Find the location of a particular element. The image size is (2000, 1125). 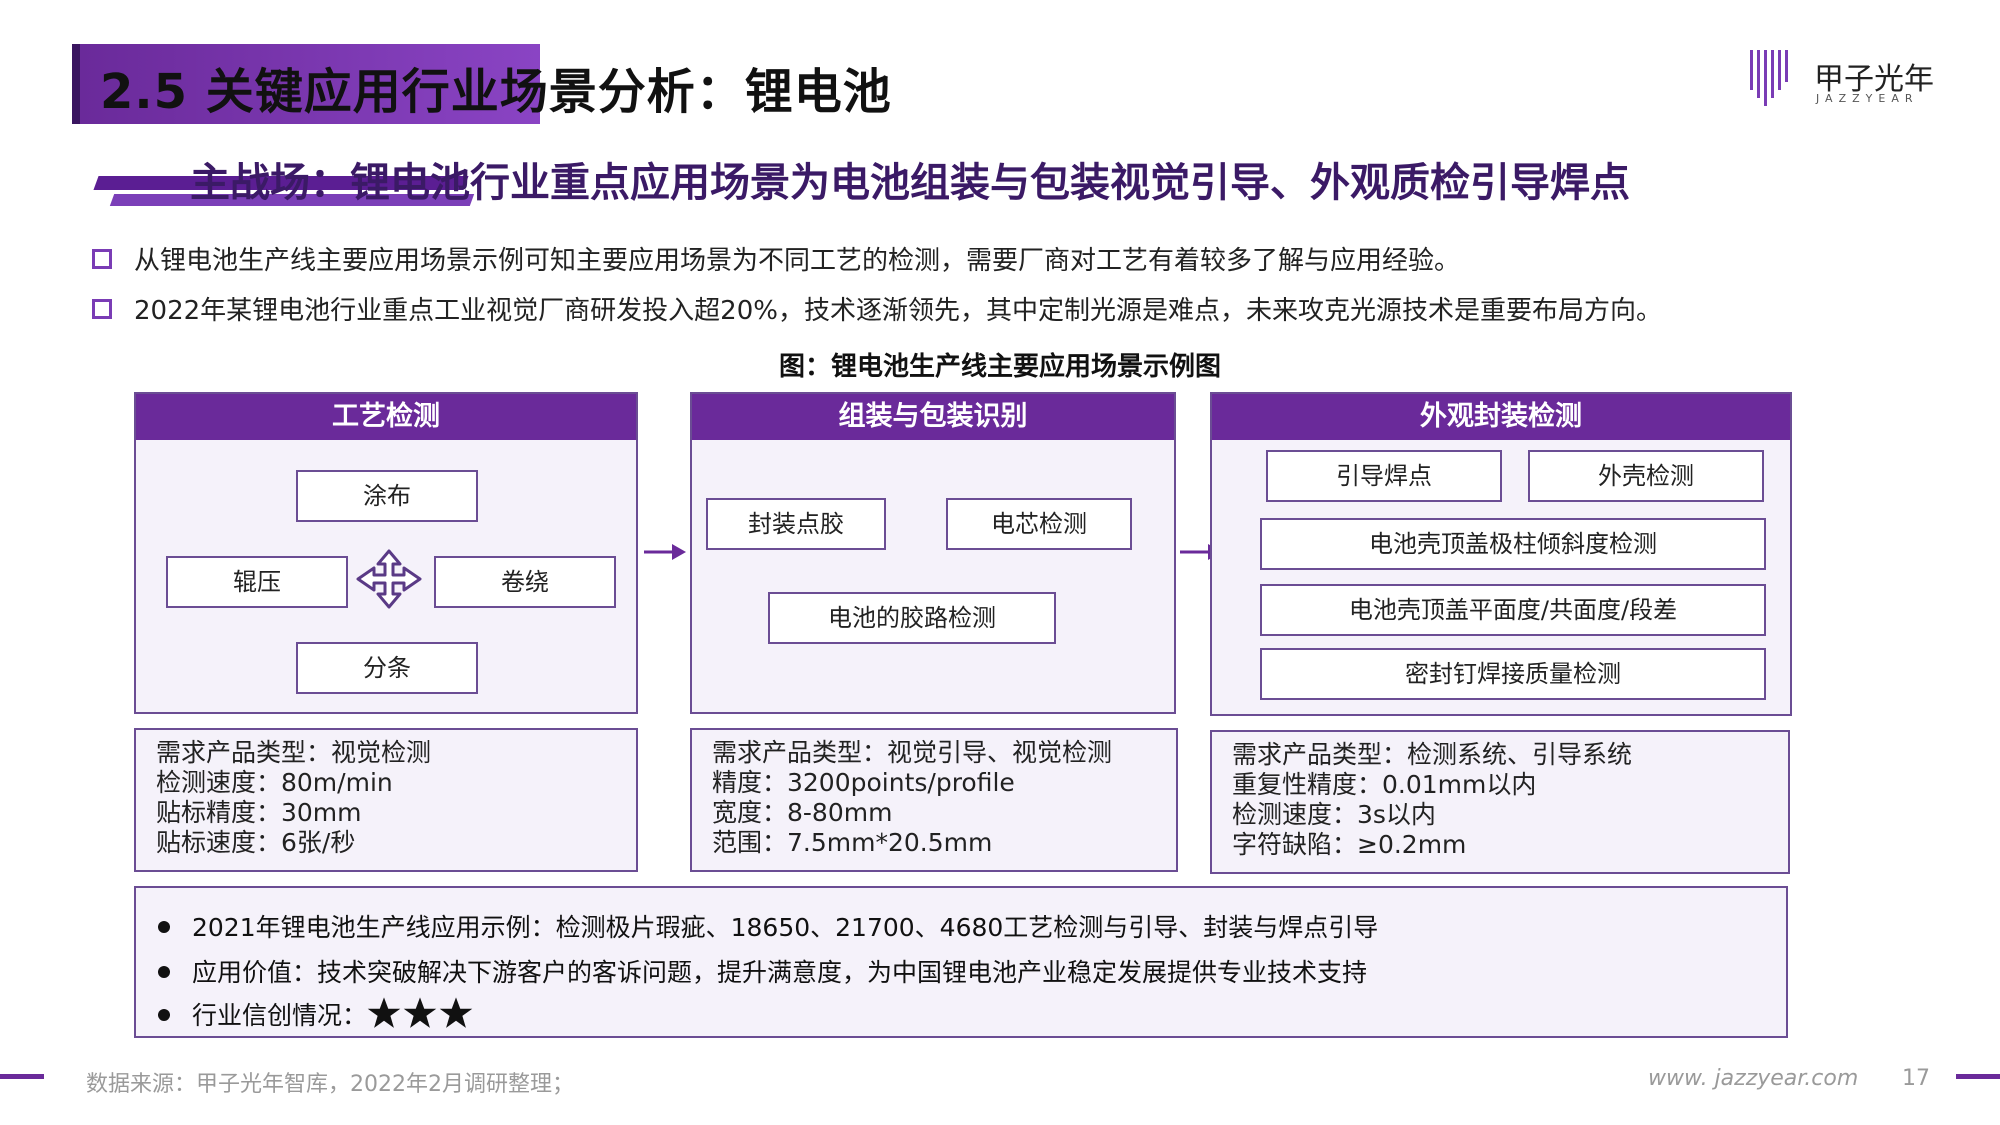

logo-english-name: JAZZYEAR is located at coordinates (1867, 98).